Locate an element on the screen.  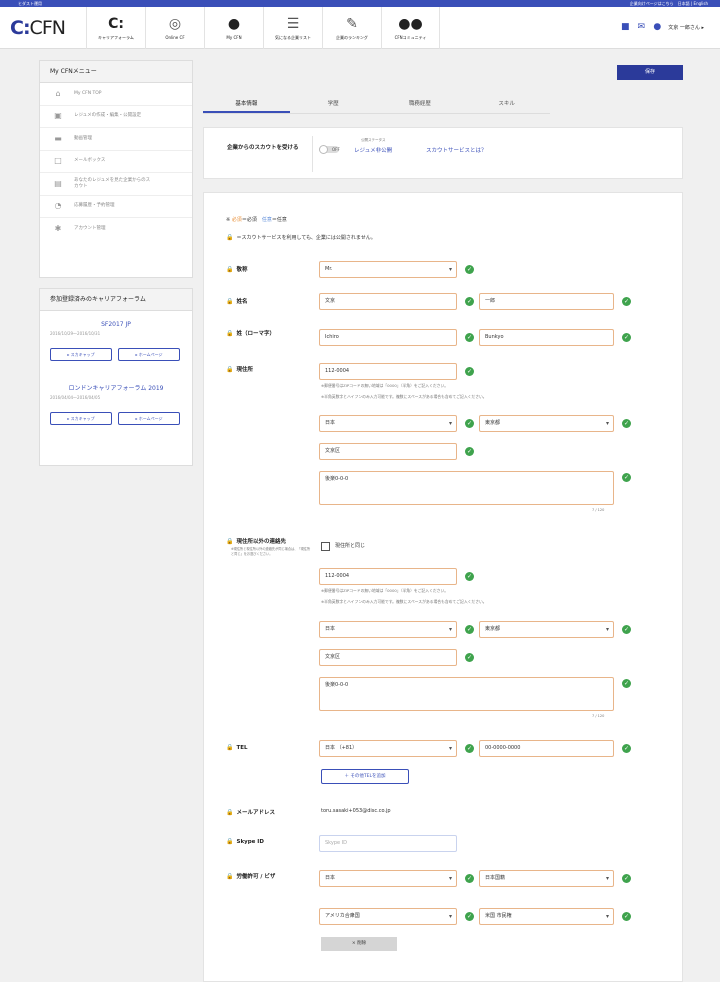
char-counter: 7 / 120 is located at coordinates (598, 510).